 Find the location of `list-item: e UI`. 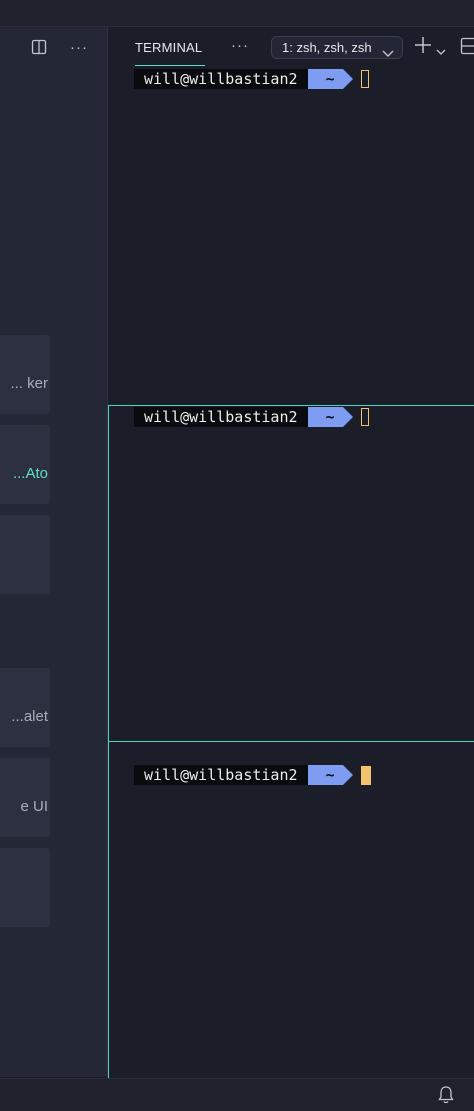

list-item: e UI is located at coordinates (25, 797).